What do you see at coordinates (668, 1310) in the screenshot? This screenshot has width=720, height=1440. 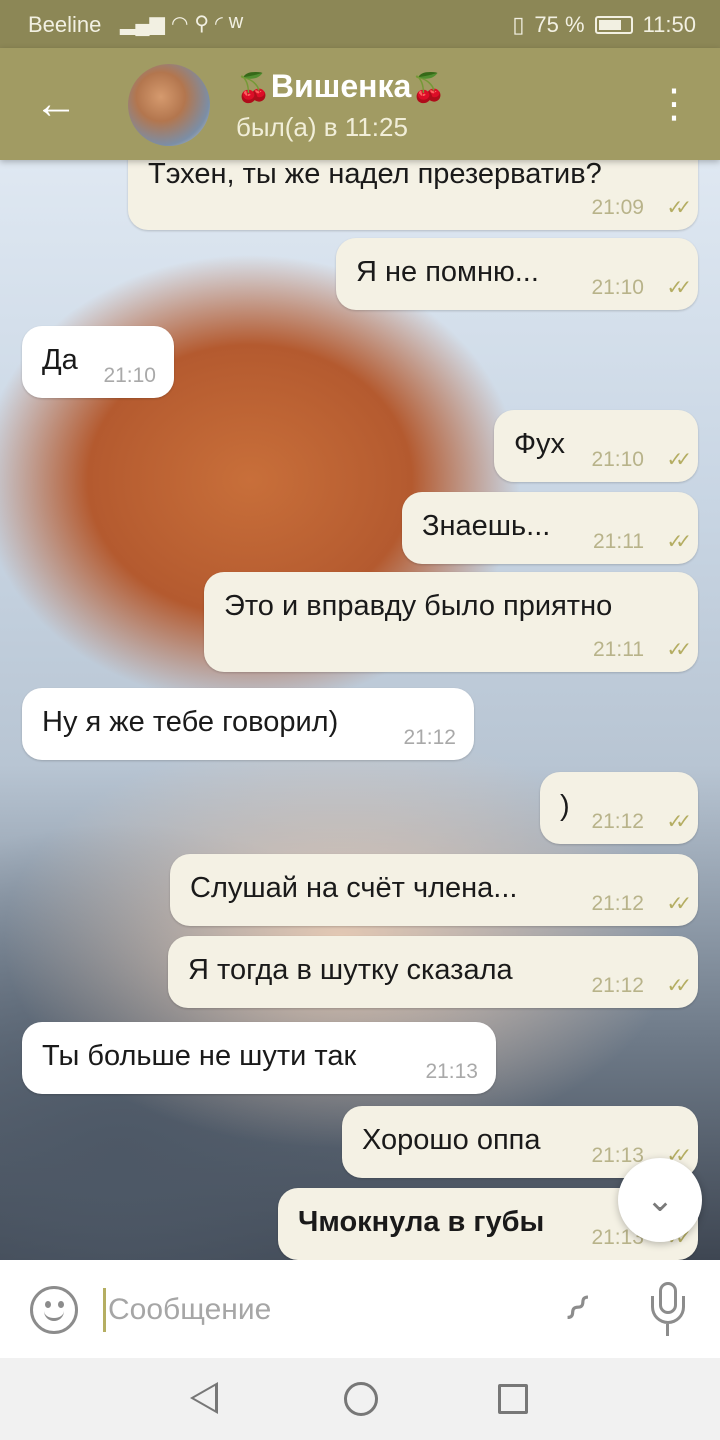 I see `microphone-icon` at bounding box center [668, 1310].